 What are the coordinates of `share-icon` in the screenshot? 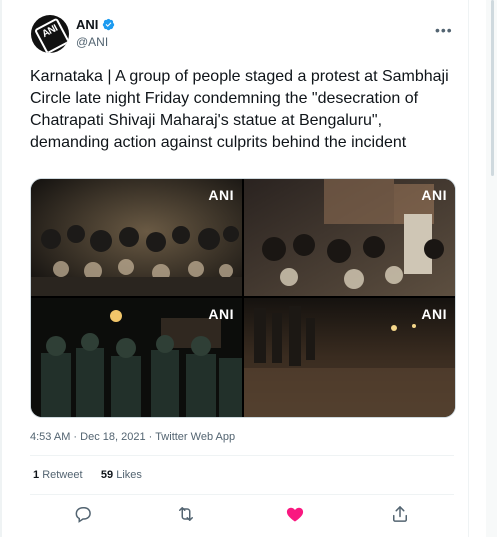 It's located at (400, 514).